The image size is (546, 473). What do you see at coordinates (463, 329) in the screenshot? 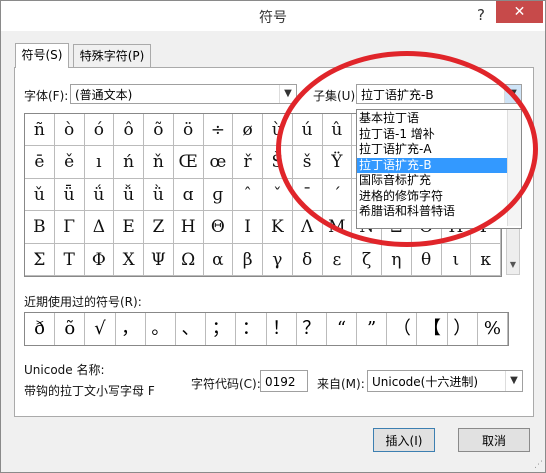
I see `recent-symbol: ）` at bounding box center [463, 329].